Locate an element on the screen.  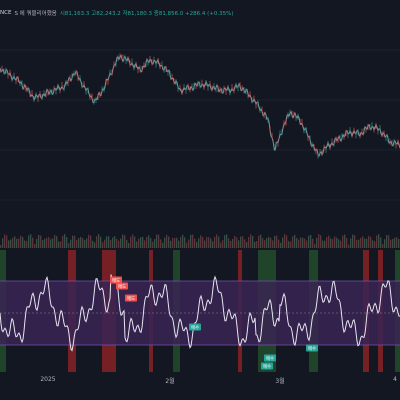
x-tick-label: 2월 is located at coordinates (170, 381).